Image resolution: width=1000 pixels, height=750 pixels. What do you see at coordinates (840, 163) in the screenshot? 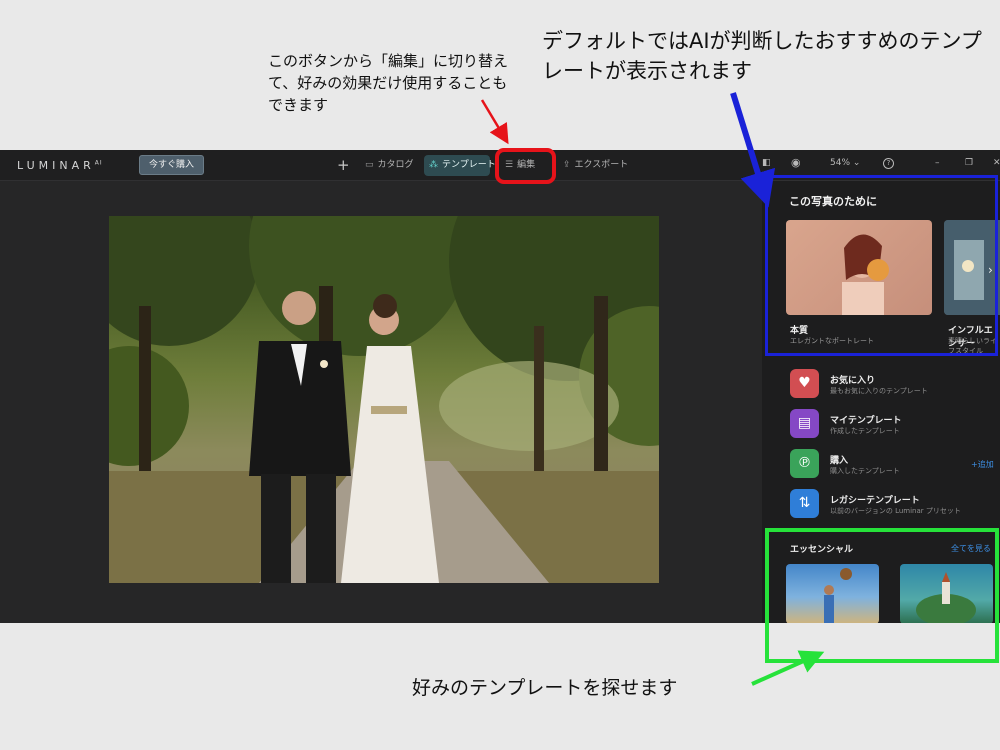
I see `zoom-value: 54%` at bounding box center [840, 163].